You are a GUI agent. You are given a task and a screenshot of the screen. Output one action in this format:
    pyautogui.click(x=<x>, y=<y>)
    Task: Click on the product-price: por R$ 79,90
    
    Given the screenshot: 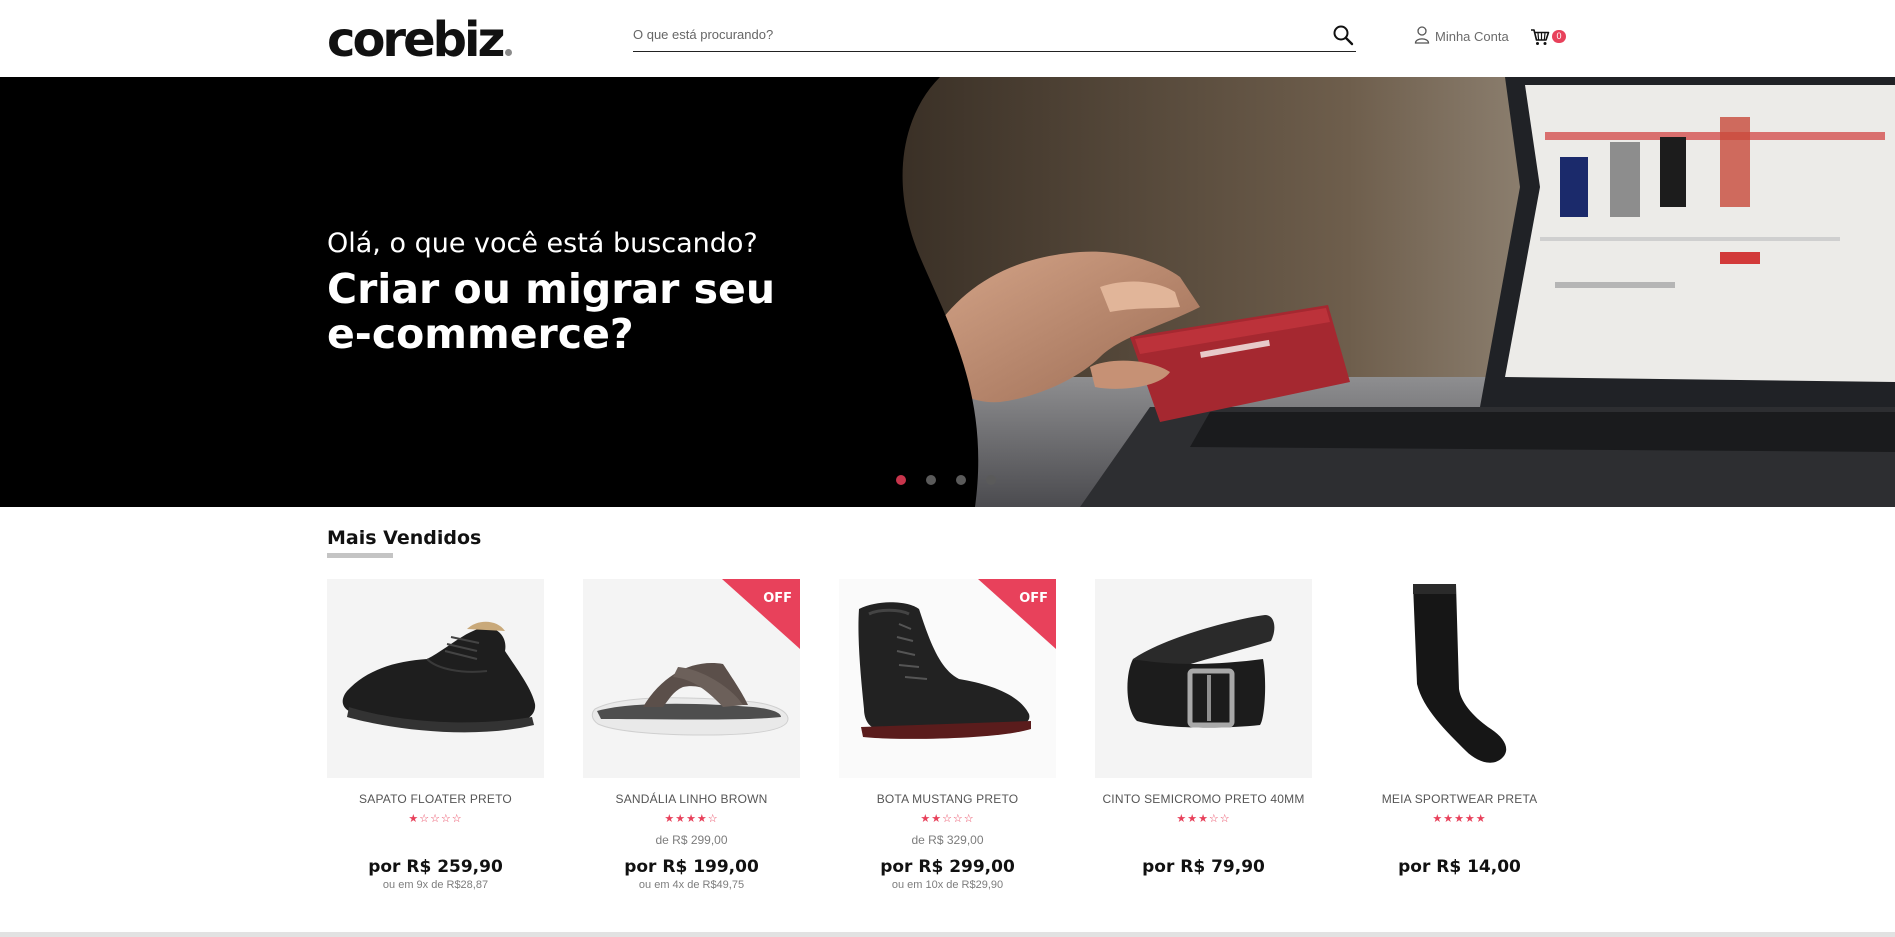 What is the action you would take?
    pyautogui.click(x=1203, y=867)
    